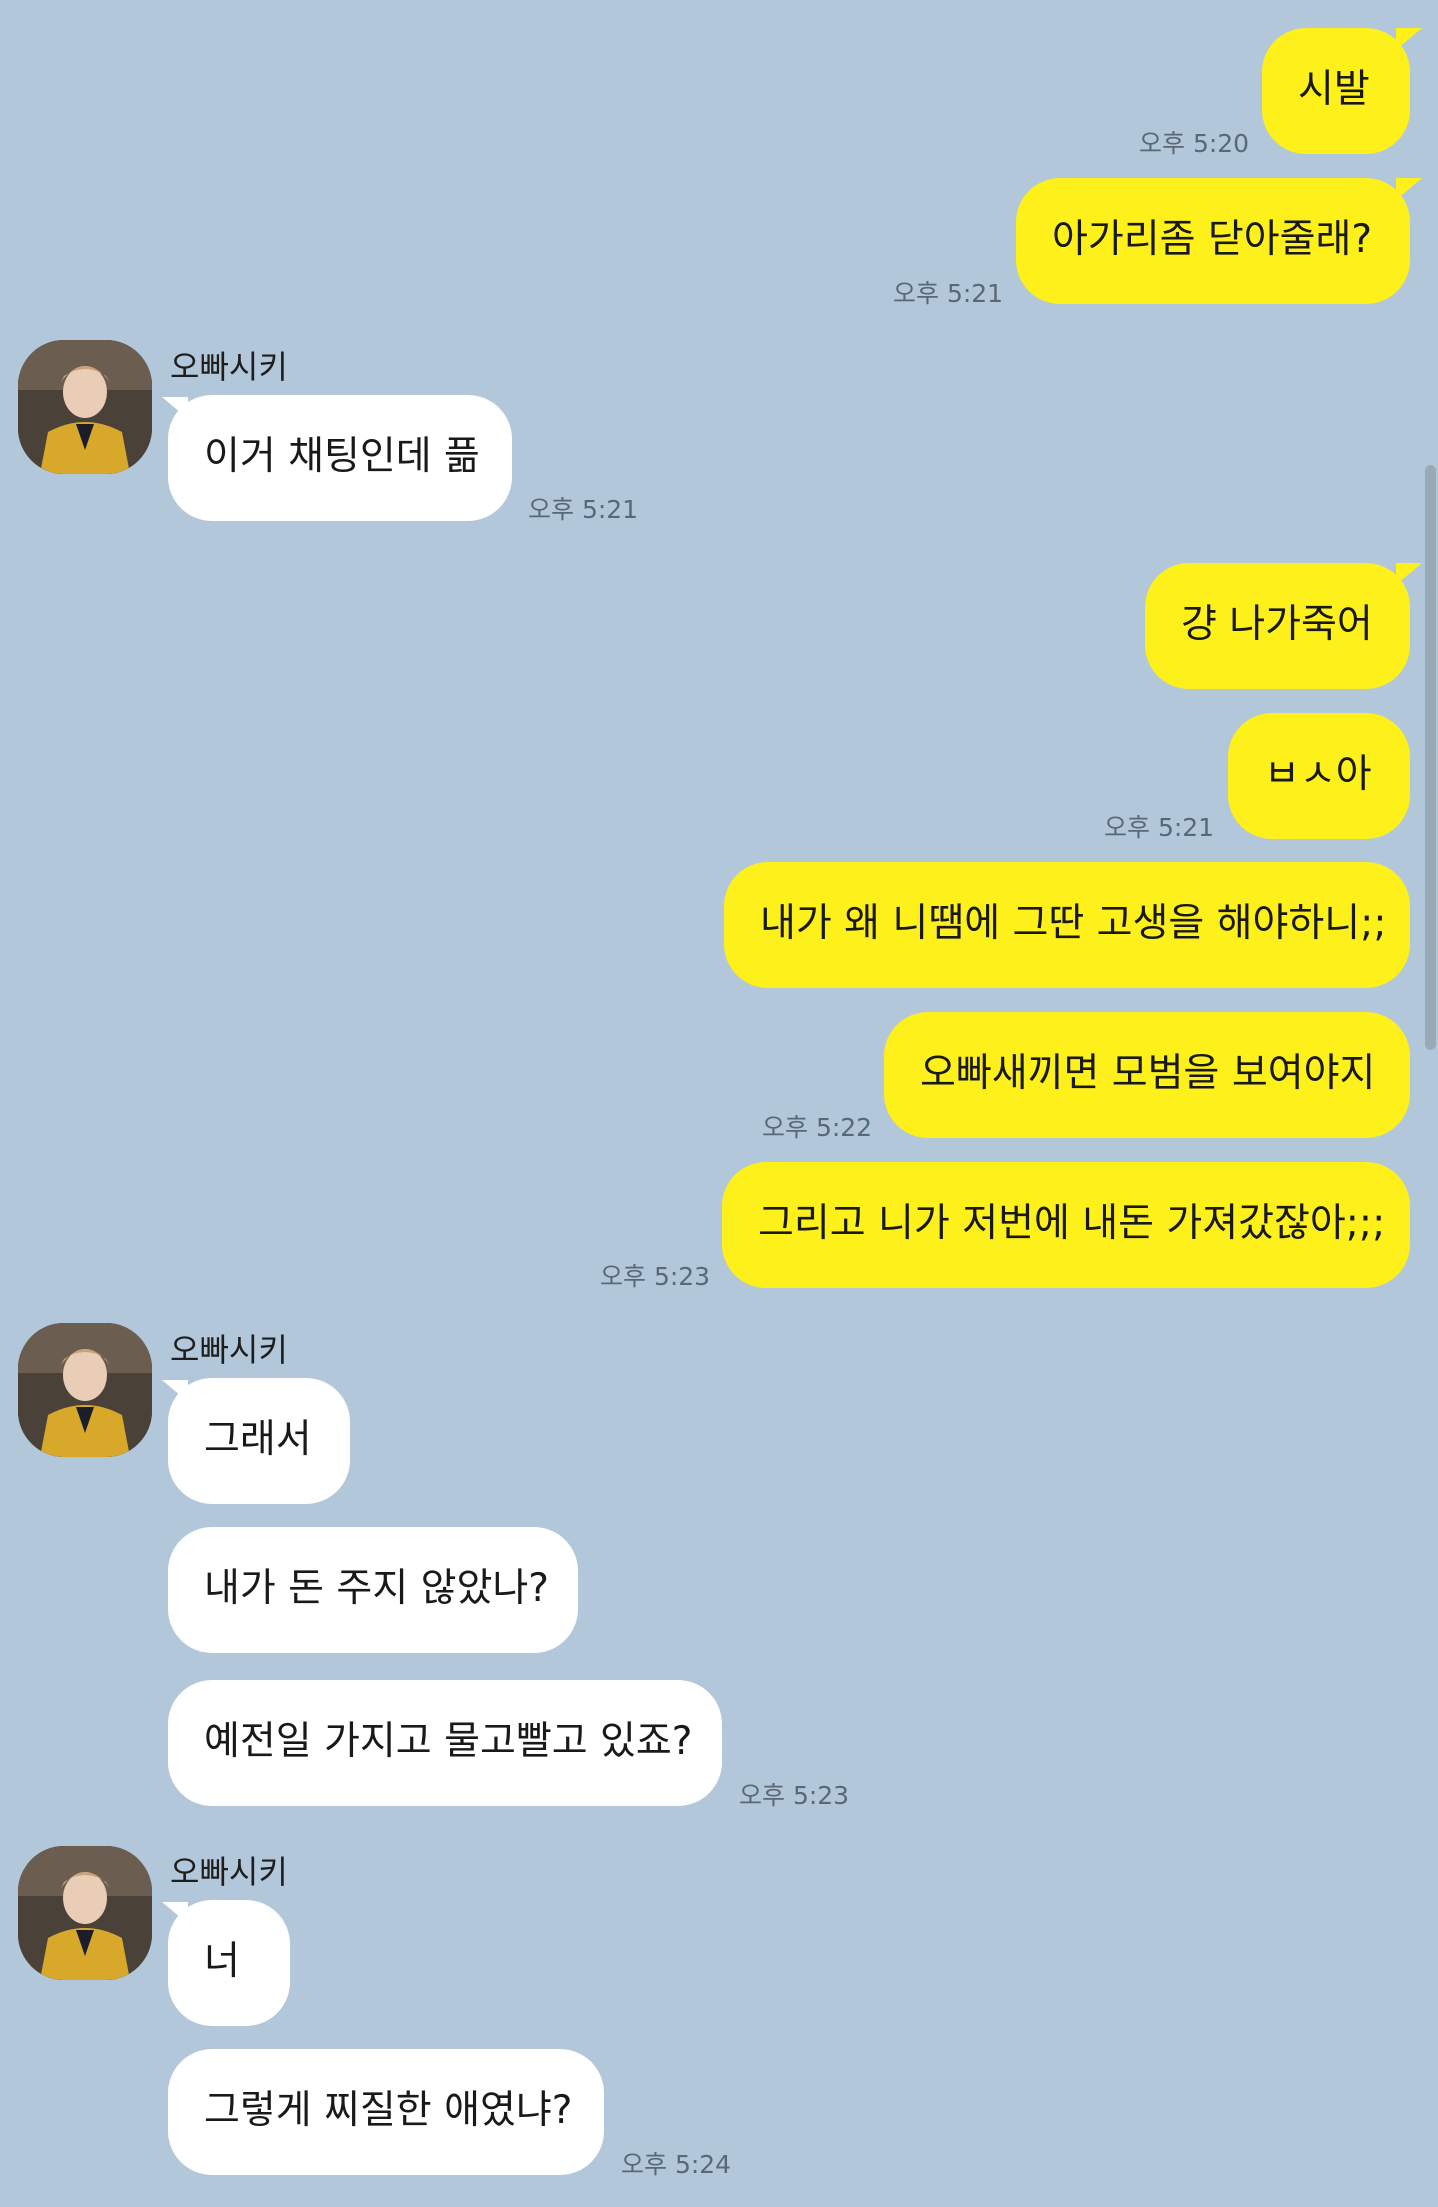 This screenshot has width=1438, height=2207. I want to click on message-text: 너, so click(222, 1961).